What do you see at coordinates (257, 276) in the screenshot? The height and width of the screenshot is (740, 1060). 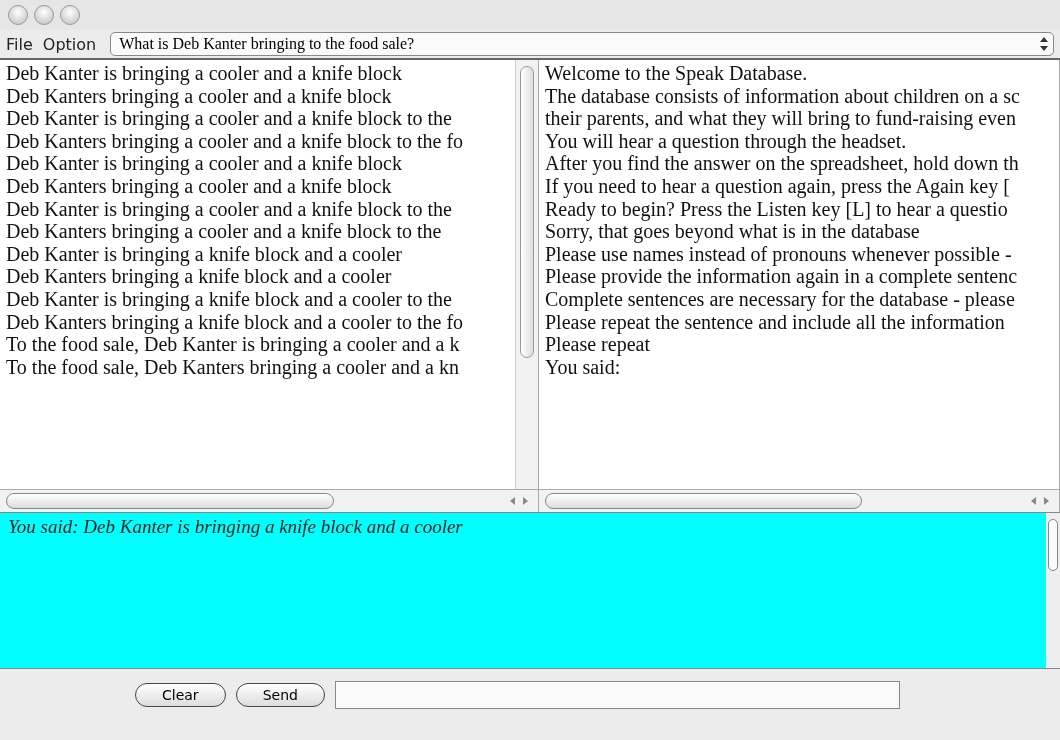 I see `sentence-item: Deb Kanters bringing a knife block and a cooler` at bounding box center [257, 276].